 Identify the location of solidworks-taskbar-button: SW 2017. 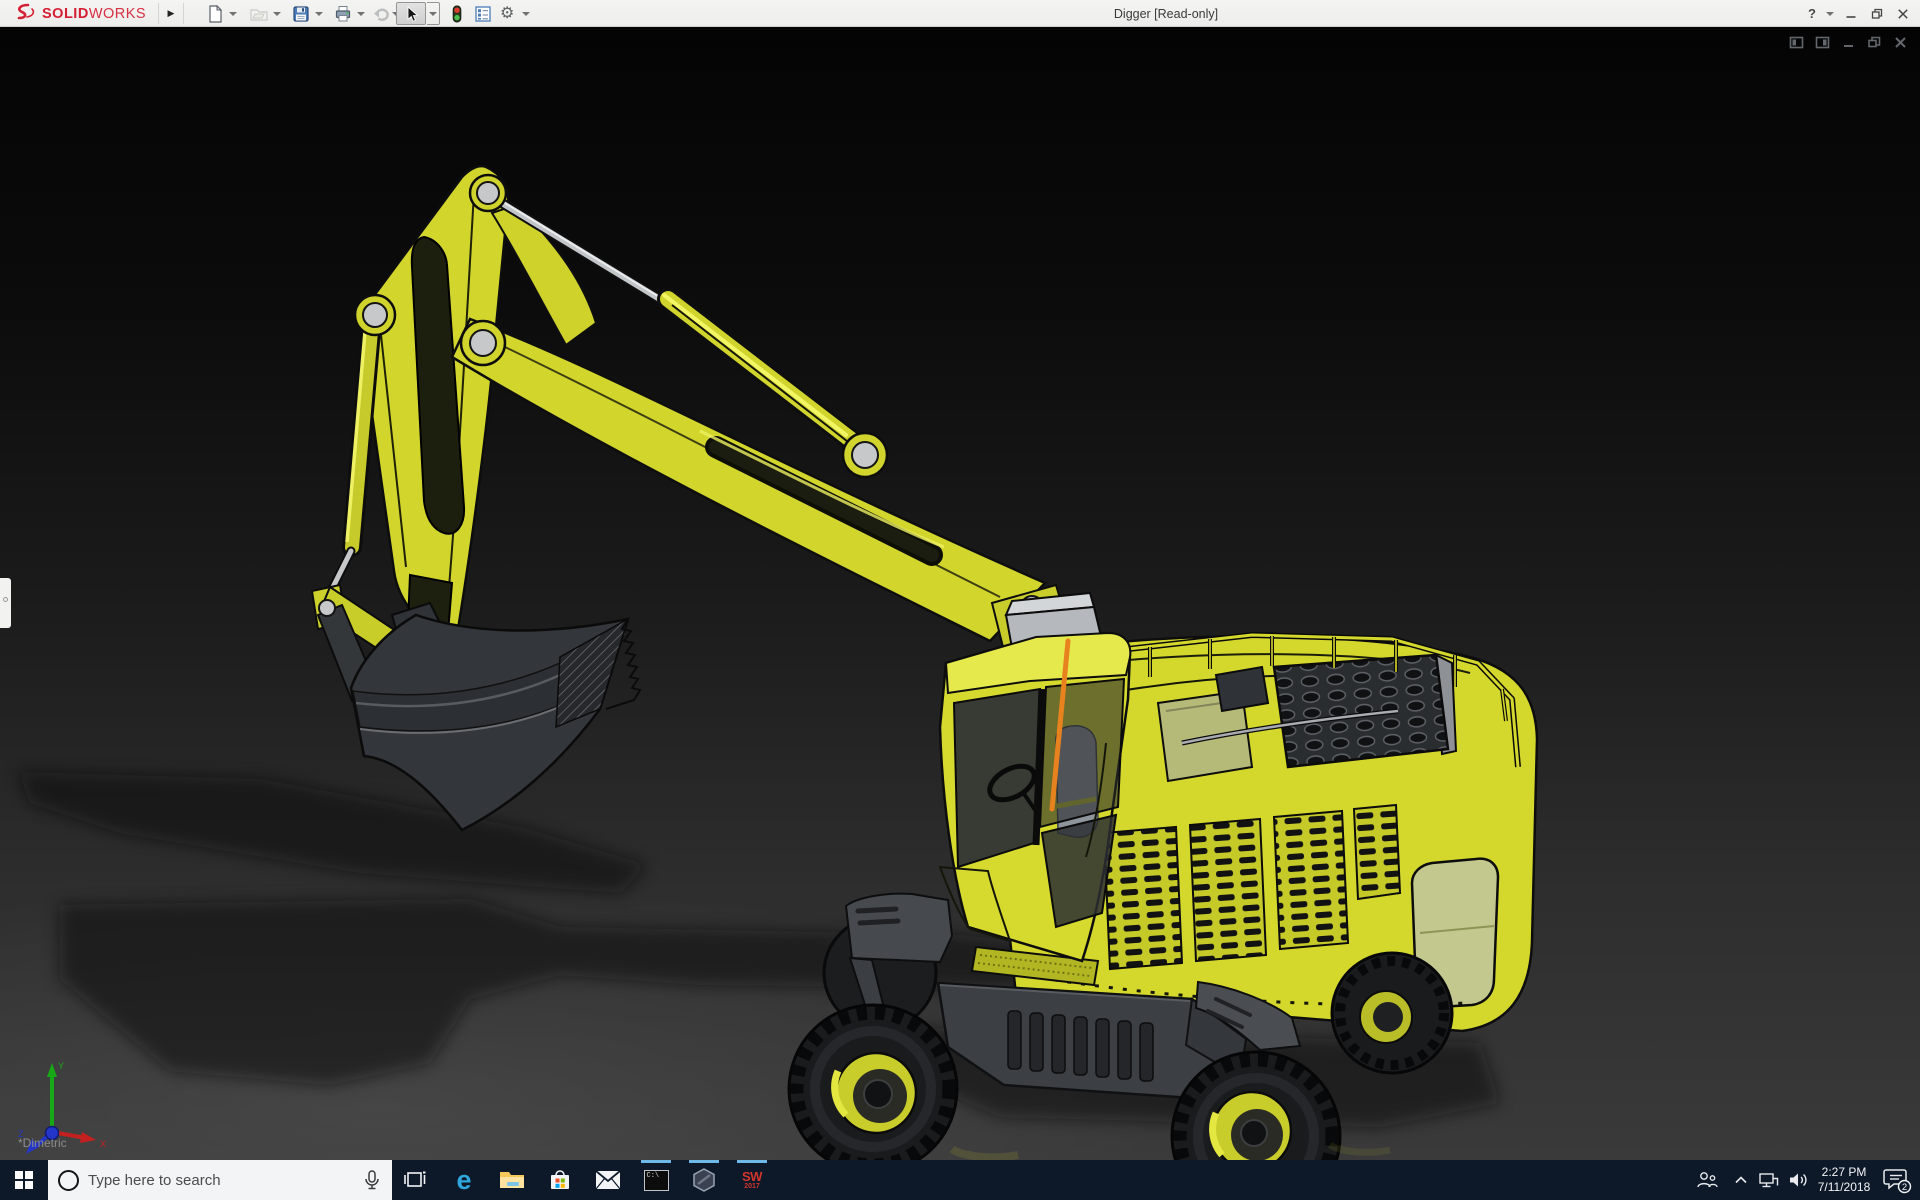
(752, 1180).